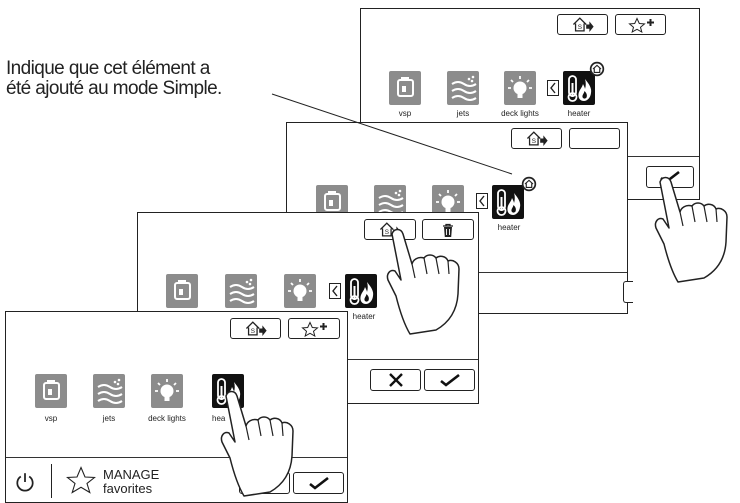 The width and height of the screenshot is (740, 503). Describe the element at coordinates (51, 481) in the screenshot. I see `footer-separator` at that location.